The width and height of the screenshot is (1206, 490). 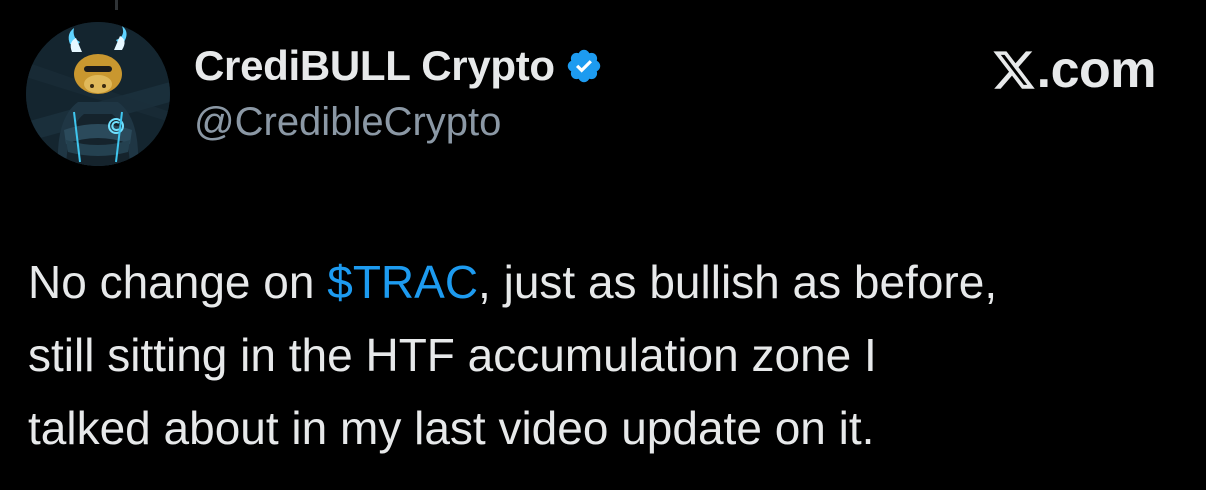 I want to click on thread-connector, so click(x=116, y=5).